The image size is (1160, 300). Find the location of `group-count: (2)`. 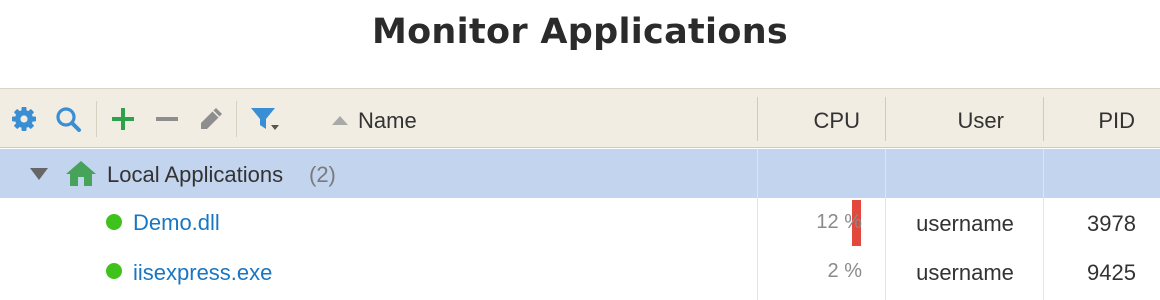

group-count: (2) is located at coordinates (322, 174).